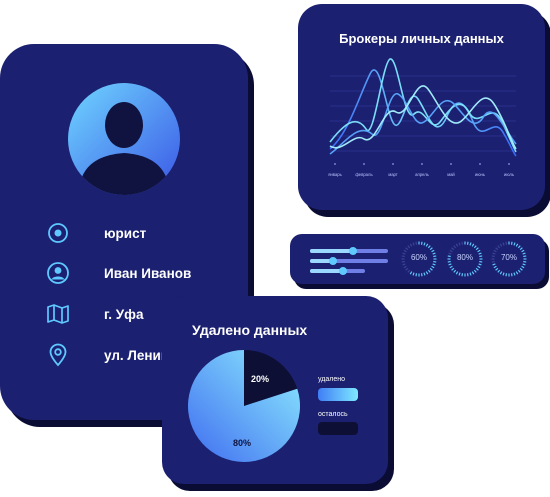 The image size is (550, 497). I want to click on avatar, so click(124, 139).